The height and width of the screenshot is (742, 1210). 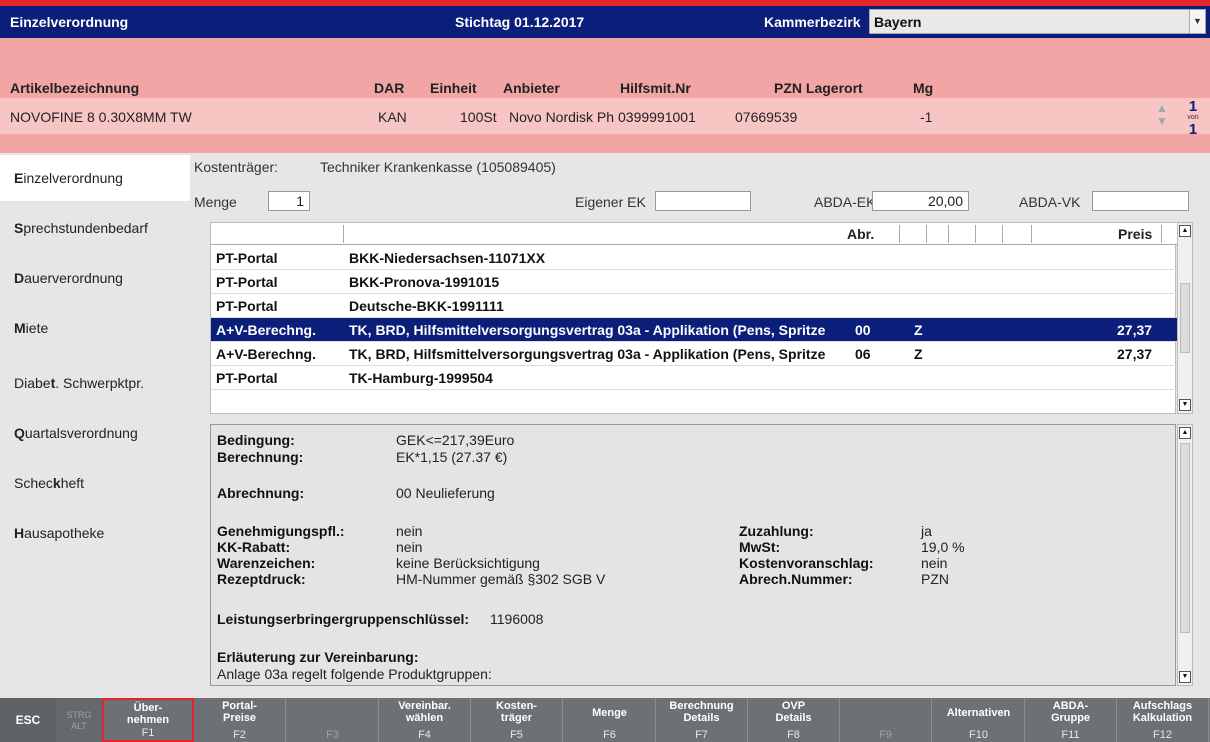 I want to click on table-scrollbar: ▲ ▼, so click(x=1185, y=318).